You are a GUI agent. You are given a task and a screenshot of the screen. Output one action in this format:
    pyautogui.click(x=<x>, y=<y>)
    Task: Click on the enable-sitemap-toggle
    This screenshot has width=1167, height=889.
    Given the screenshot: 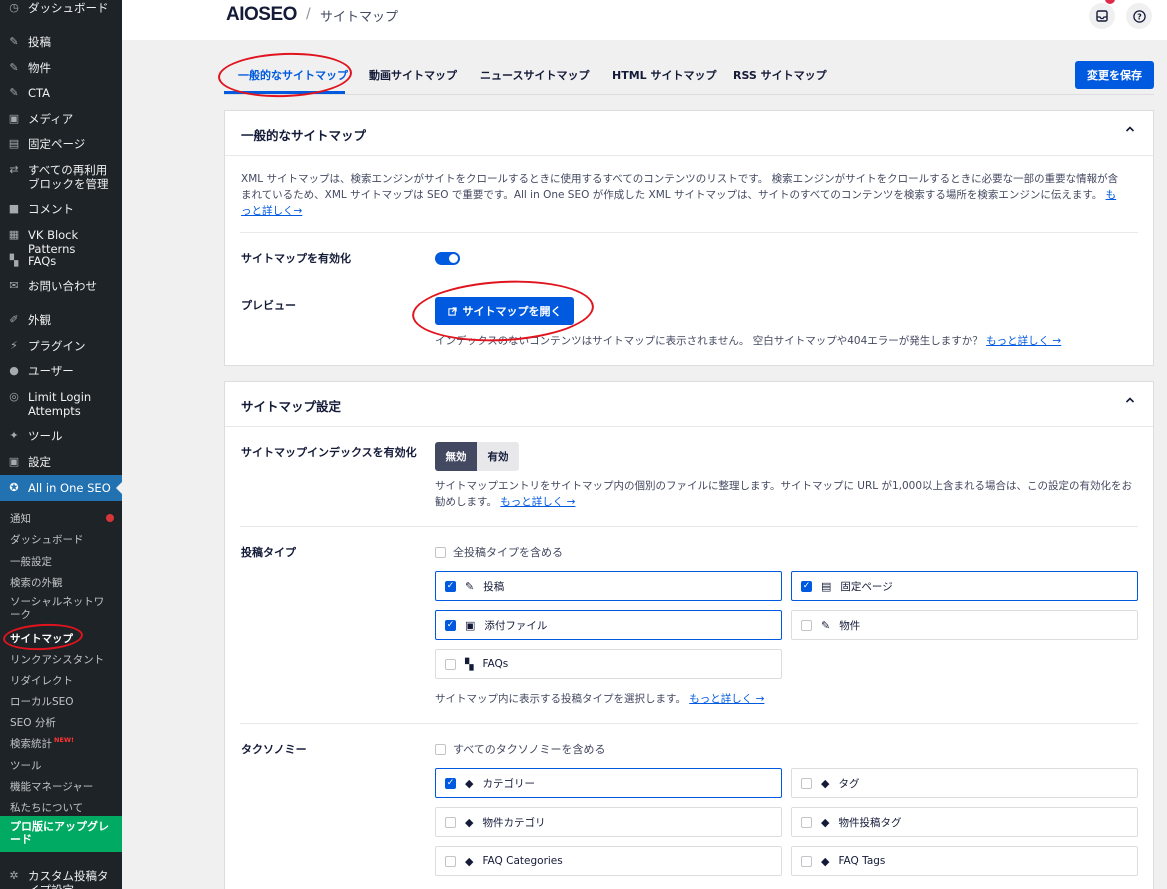 What is the action you would take?
    pyautogui.click(x=447, y=258)
    